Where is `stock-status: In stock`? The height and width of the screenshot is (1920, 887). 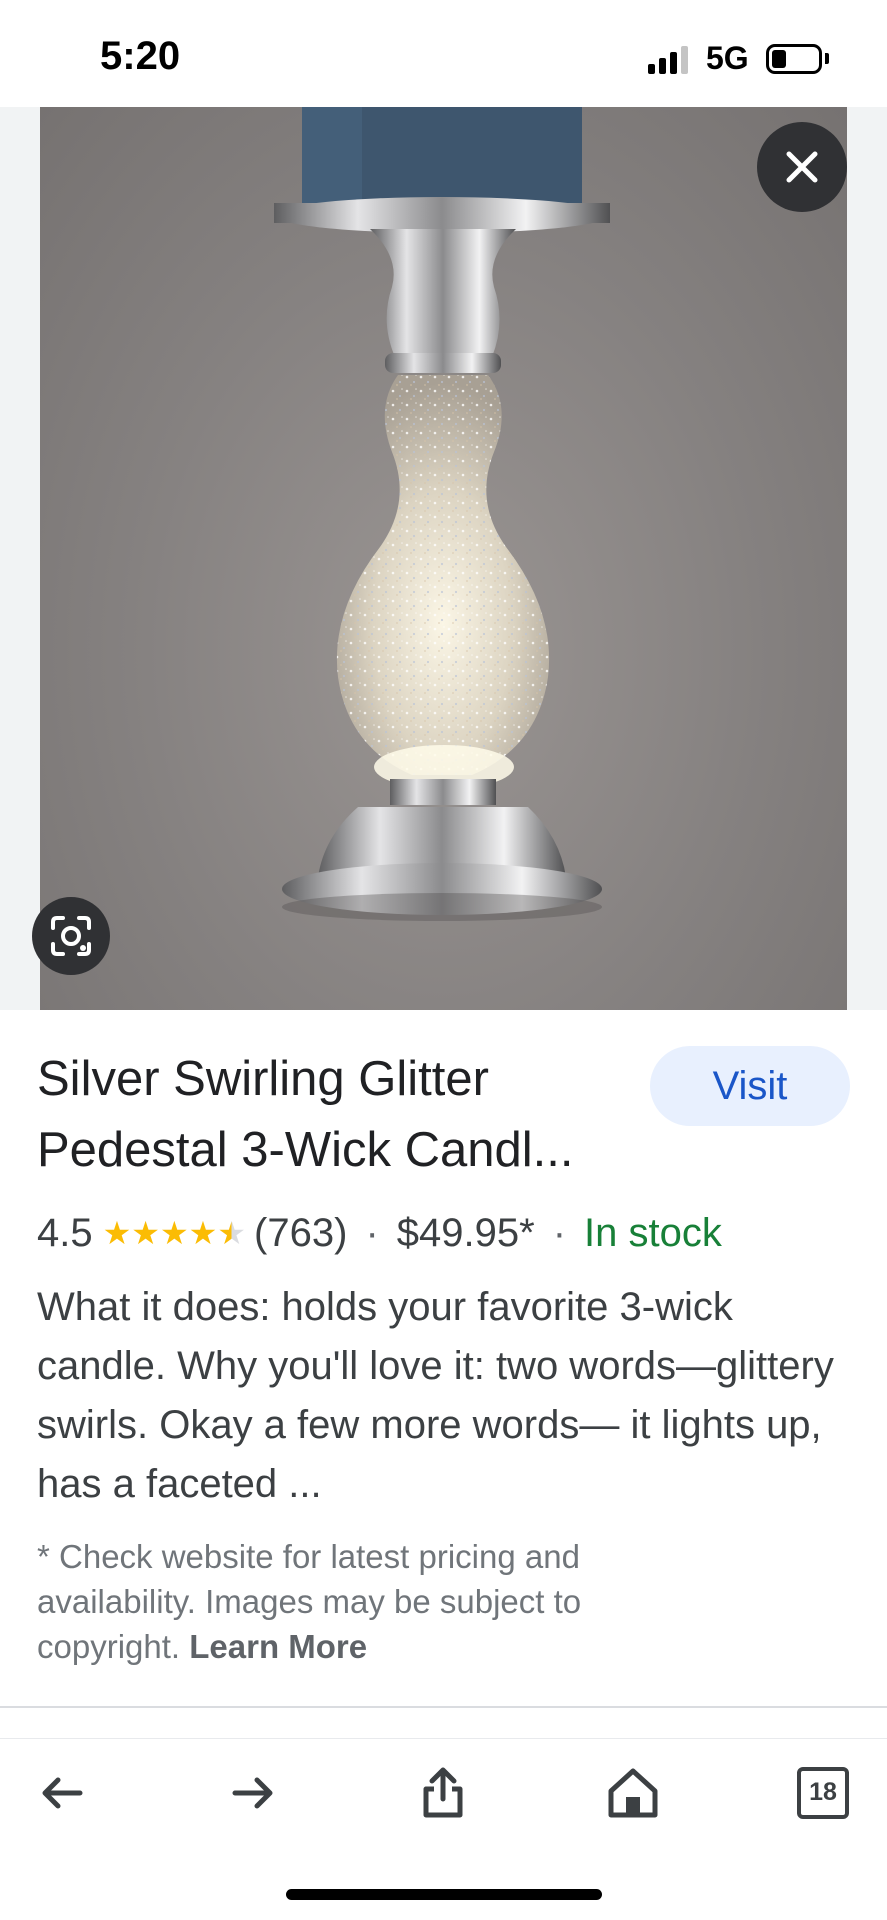 stock-status: In stock is located at coordinates (653, 1232).